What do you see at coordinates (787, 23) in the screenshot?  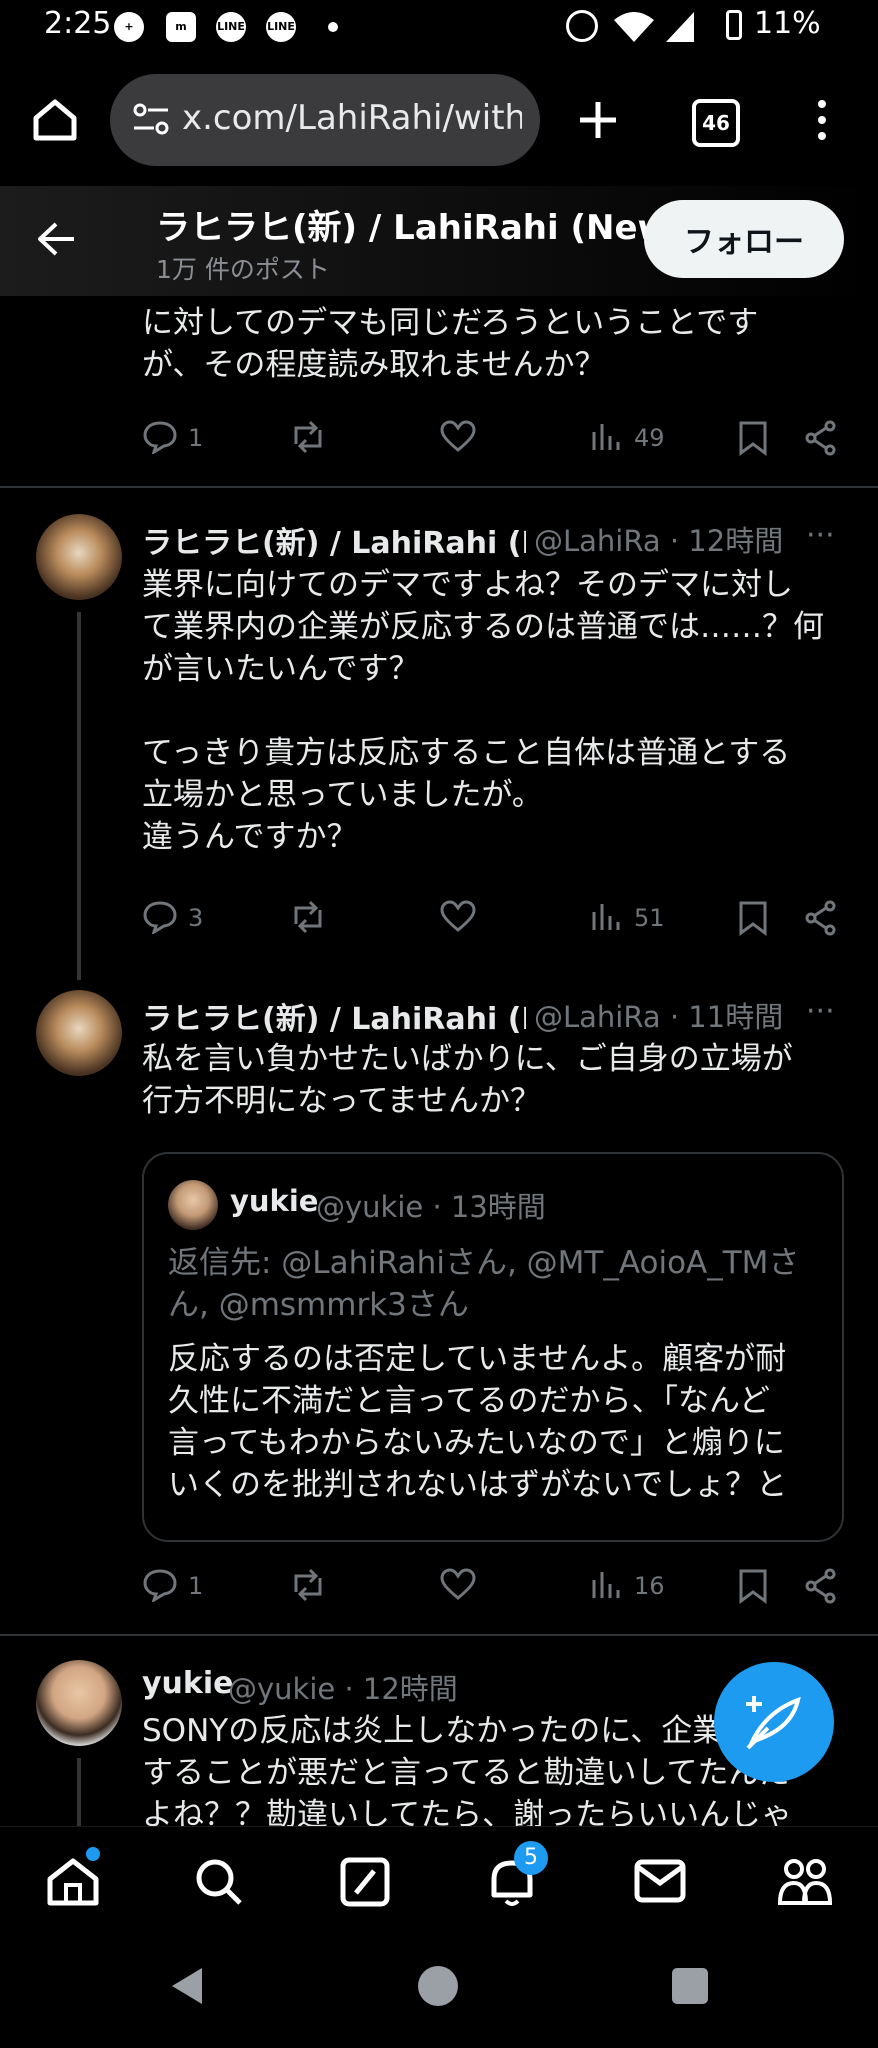 I see `battery-percent: 11%` at bounding box center [787, 23].